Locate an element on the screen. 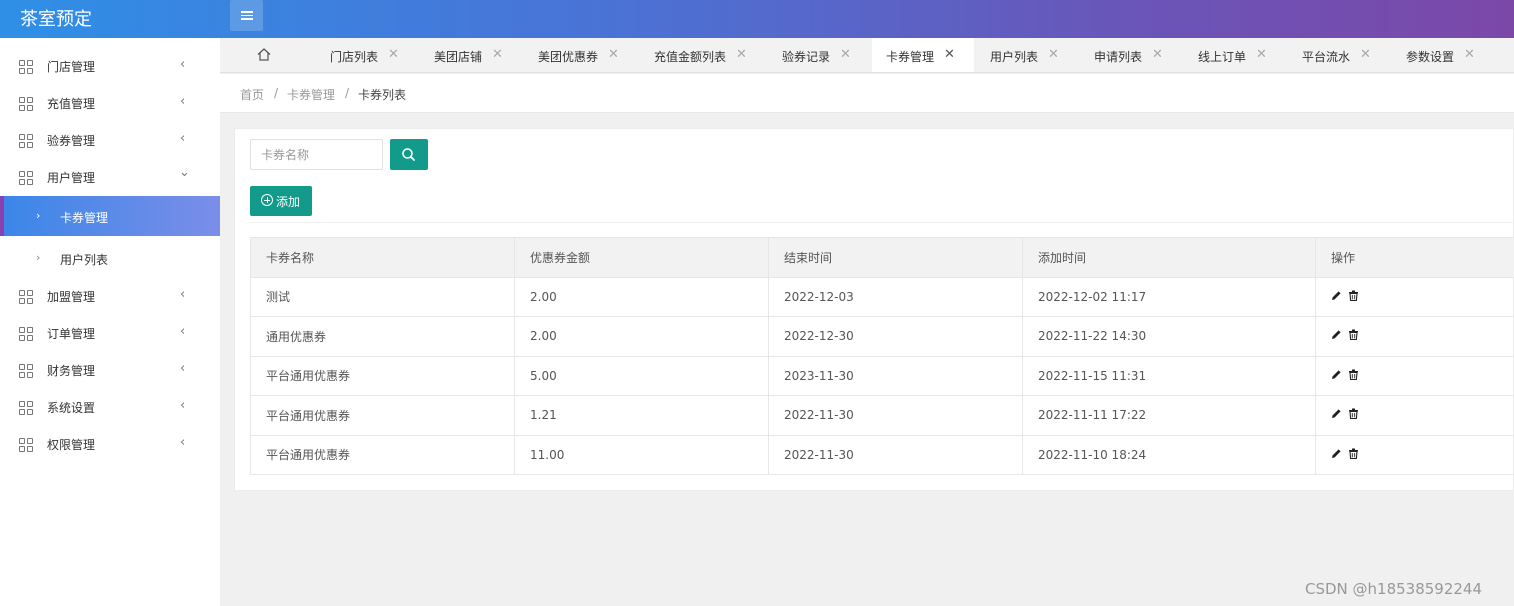  table-row: 测试 2.00 2022-12-03 2022-12-02 11:17 is located at coordinates (882, 296).